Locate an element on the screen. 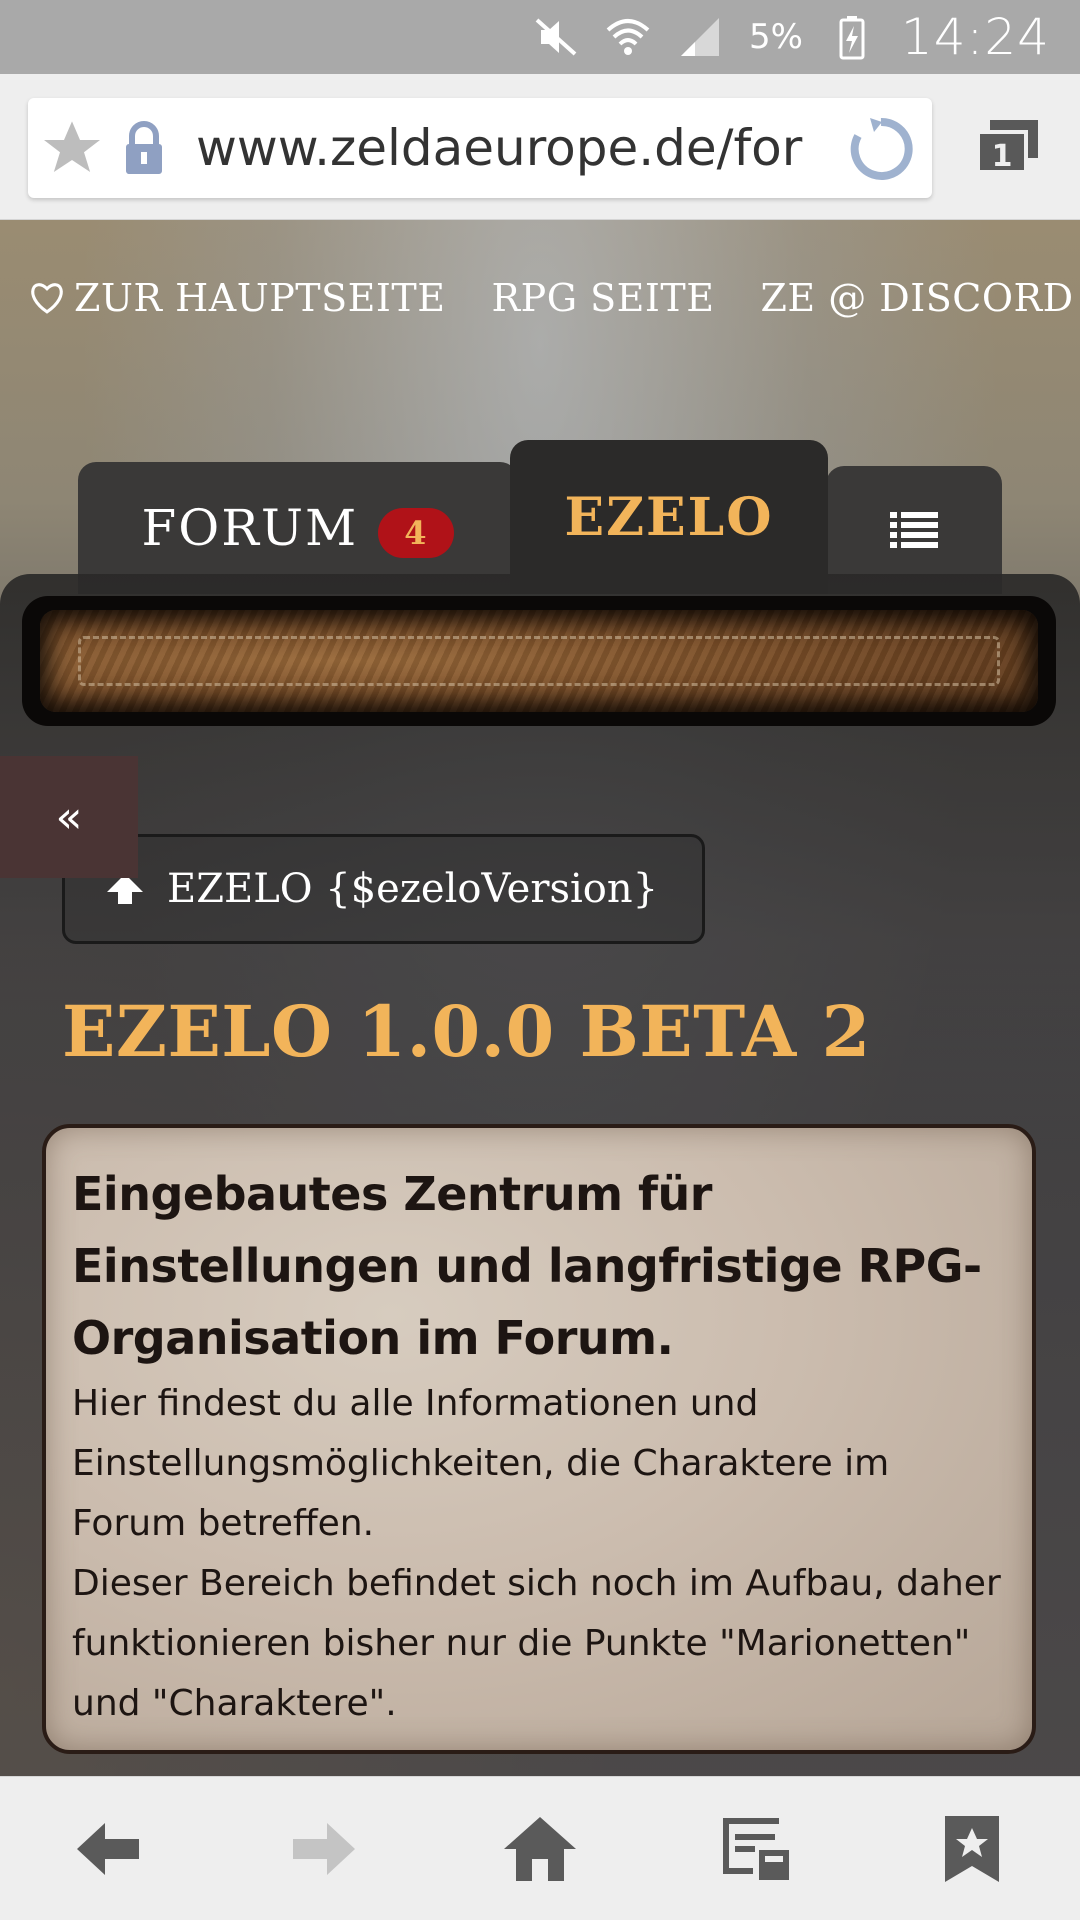  mute-icon is located at coordinates (556, 37).